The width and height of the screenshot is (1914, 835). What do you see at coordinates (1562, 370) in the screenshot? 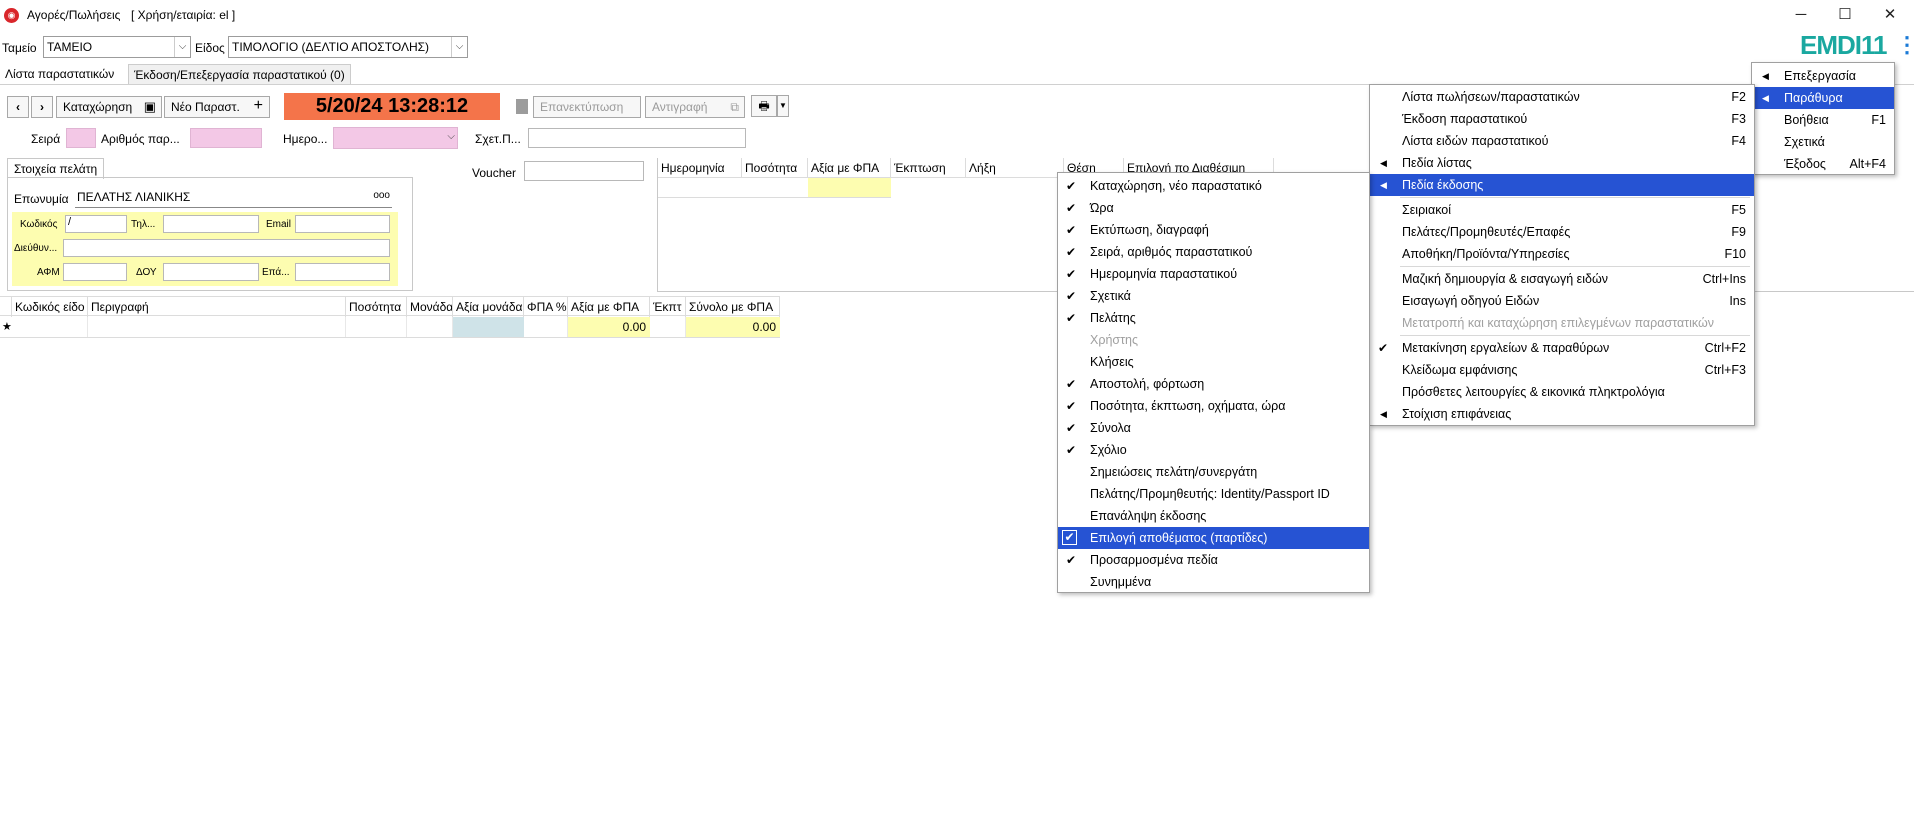
I see `menu-item-15: Κλείδωμα εμφάνισης Ctrl+F3` at bounding box center [1562, 370].